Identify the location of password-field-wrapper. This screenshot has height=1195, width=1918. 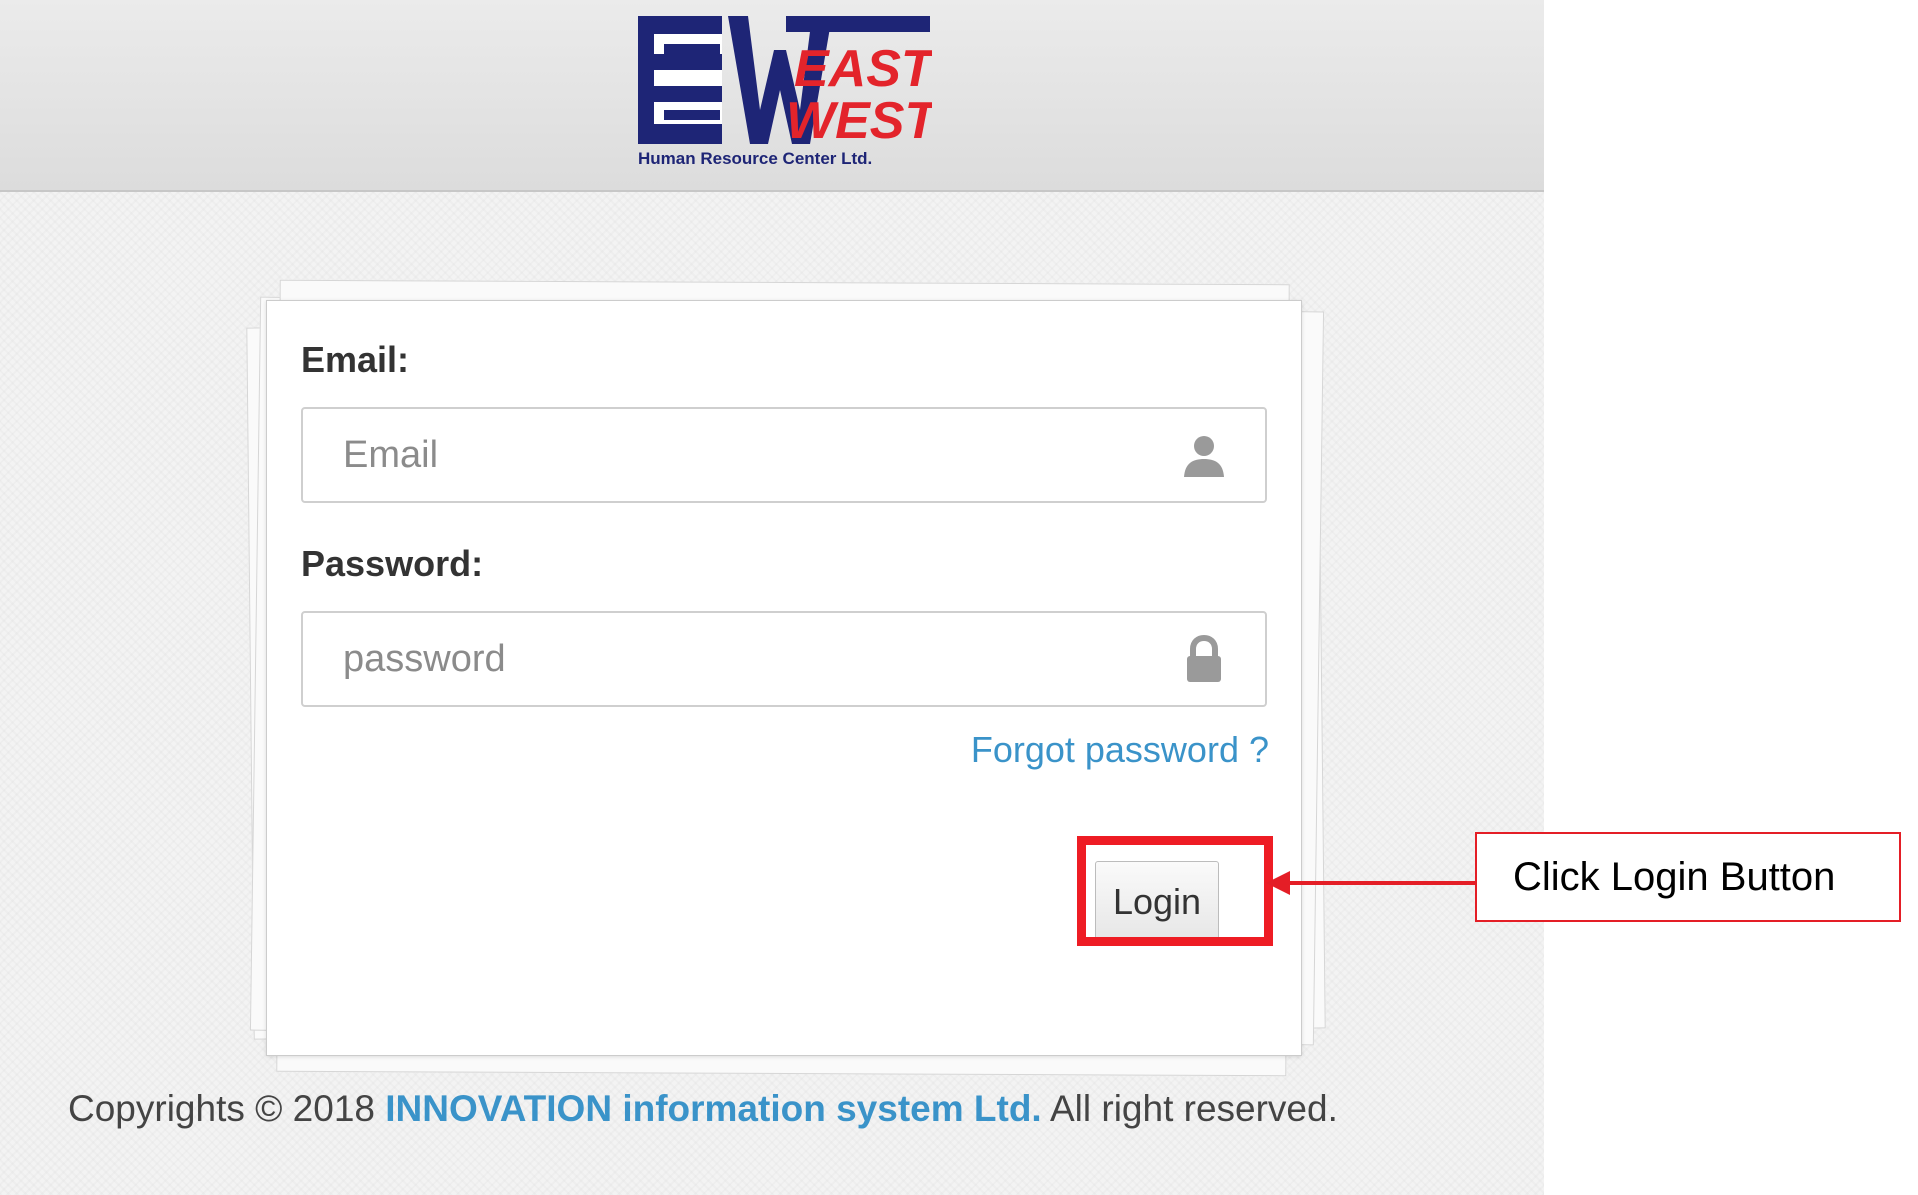
(784, 659).